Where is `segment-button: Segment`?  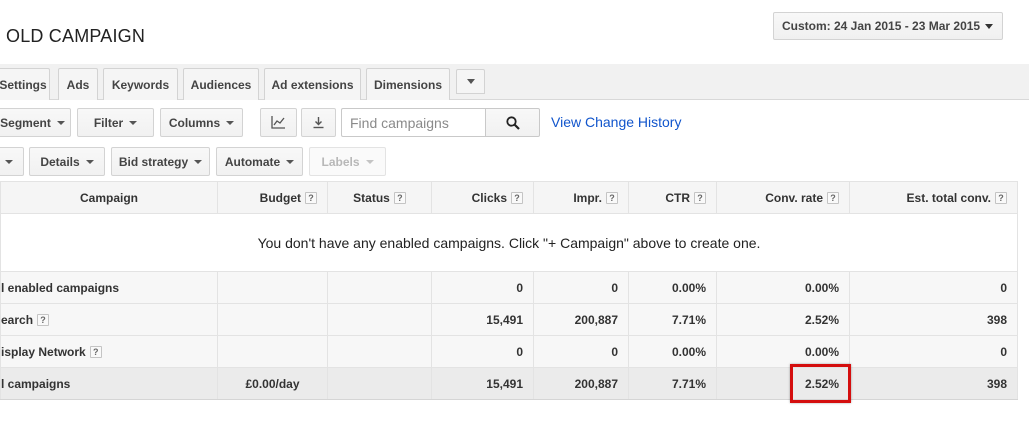
segment-button: Segment is located at coordinates (35, 122).